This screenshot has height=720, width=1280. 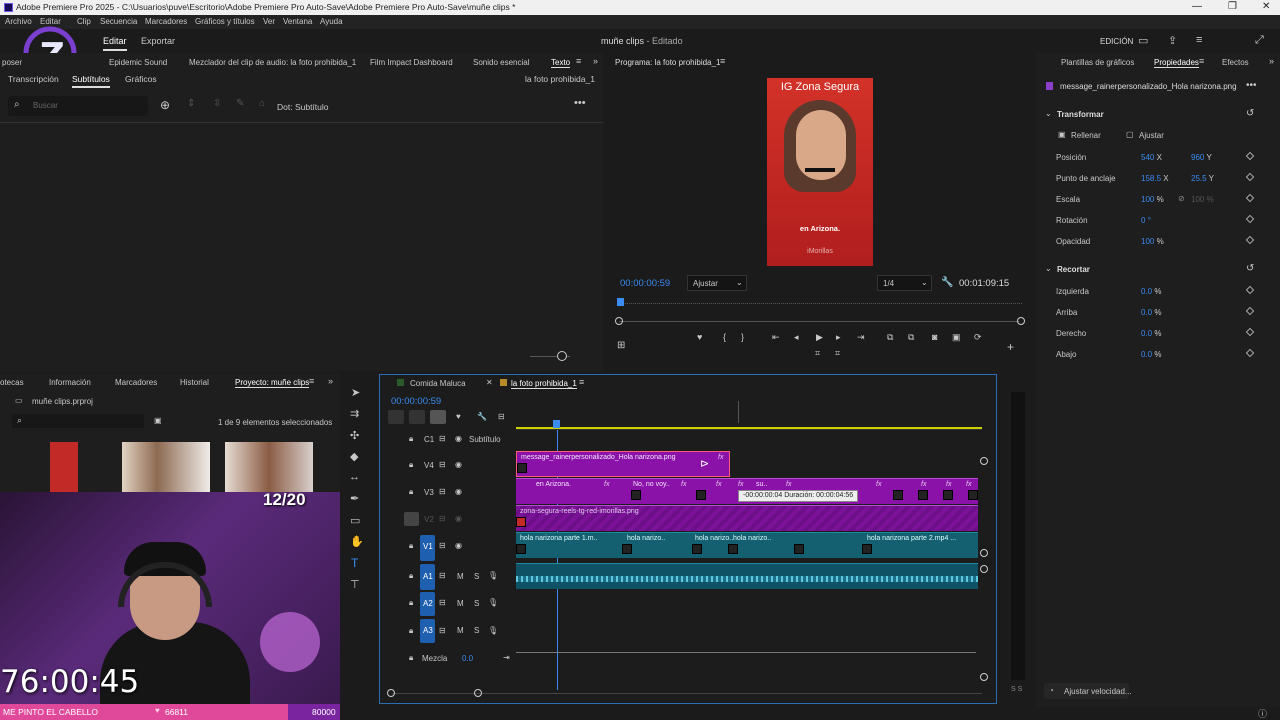 I want to click on fill-label: Rellenar, so click(x=1086, y=135).